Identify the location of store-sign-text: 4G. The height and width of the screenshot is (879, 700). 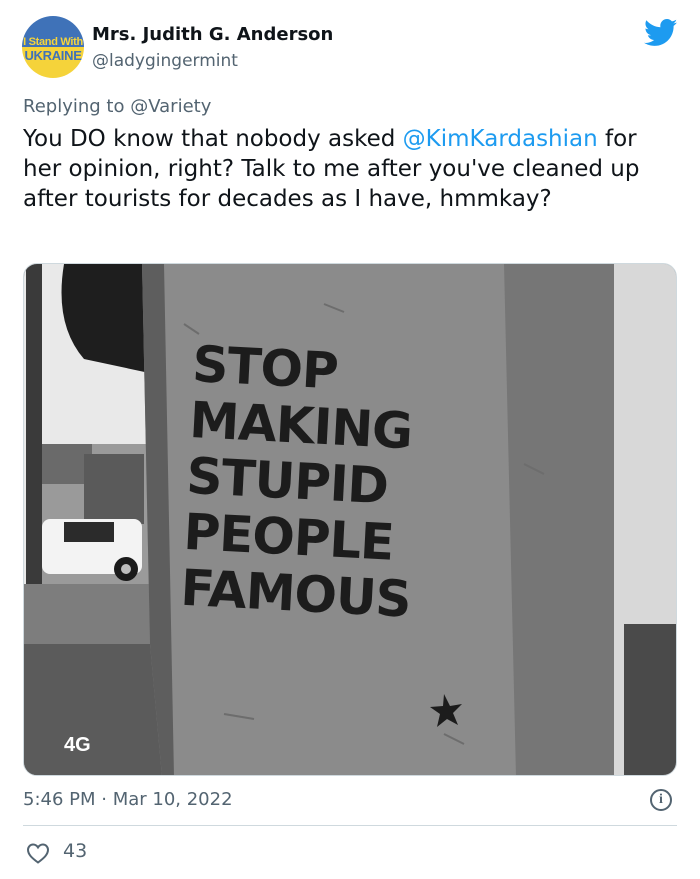
(77, 745).